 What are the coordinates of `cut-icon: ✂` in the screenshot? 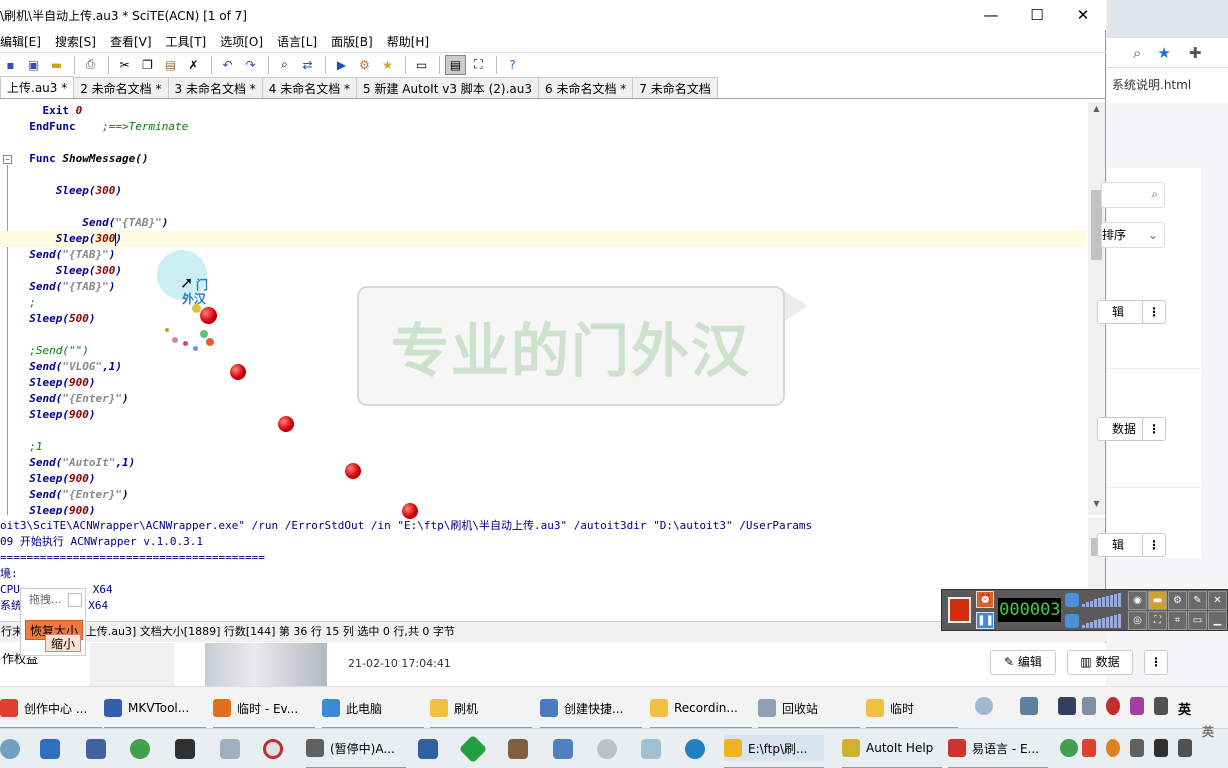 It's located at (124, 65).